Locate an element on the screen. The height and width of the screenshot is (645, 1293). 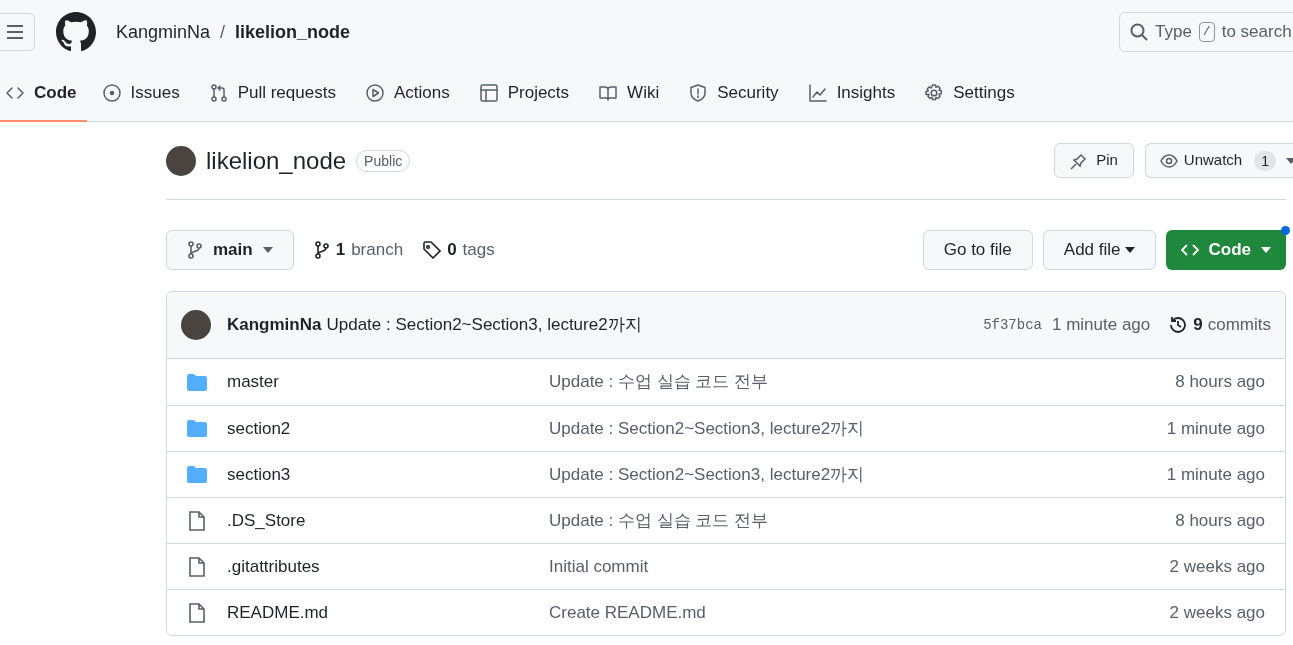
menu-button is located at coordinates (17, 32).